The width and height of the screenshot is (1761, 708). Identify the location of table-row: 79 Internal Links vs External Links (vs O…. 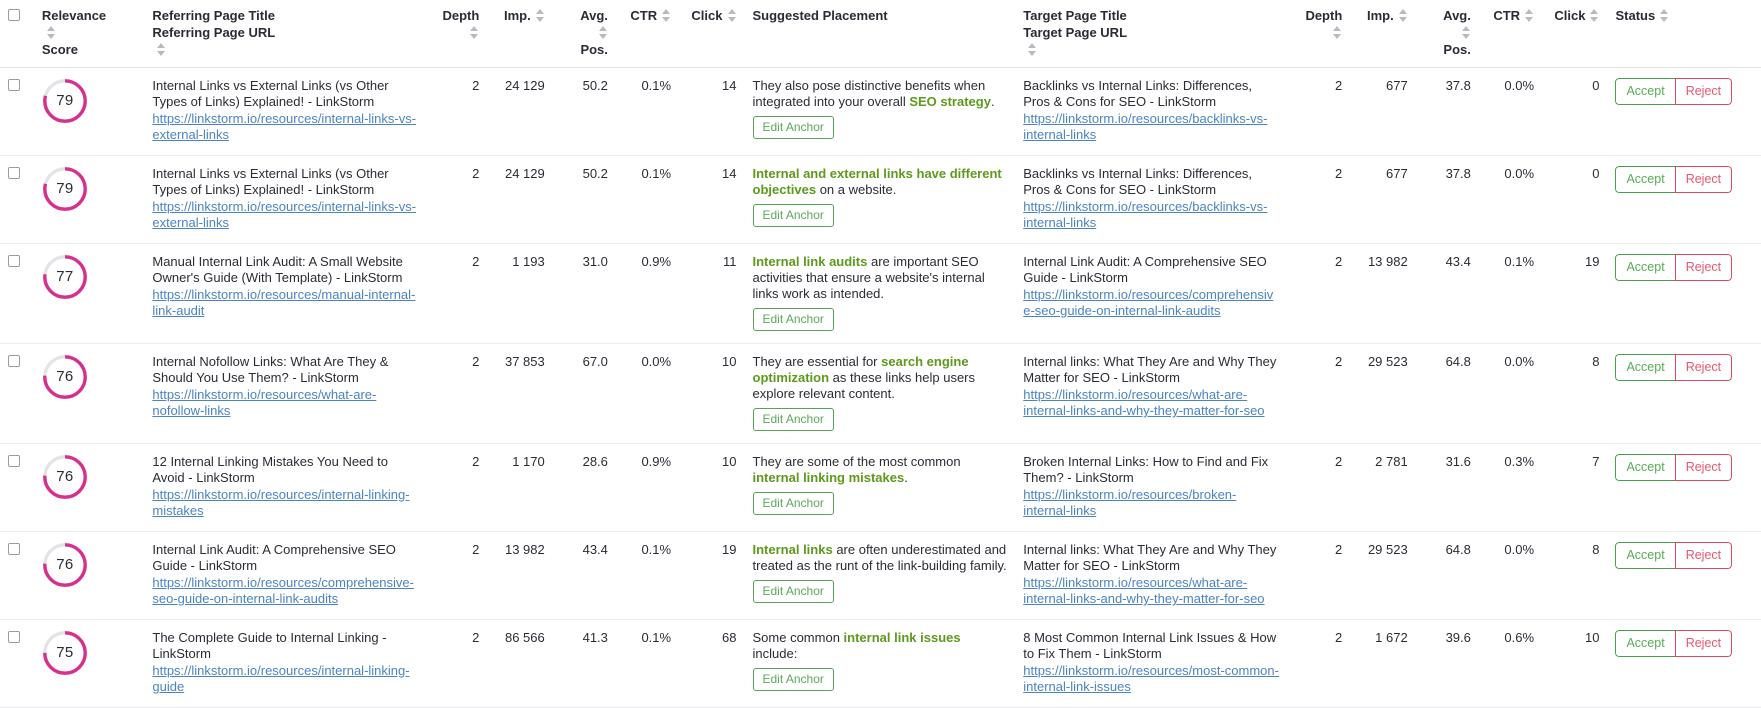
(880, 111).